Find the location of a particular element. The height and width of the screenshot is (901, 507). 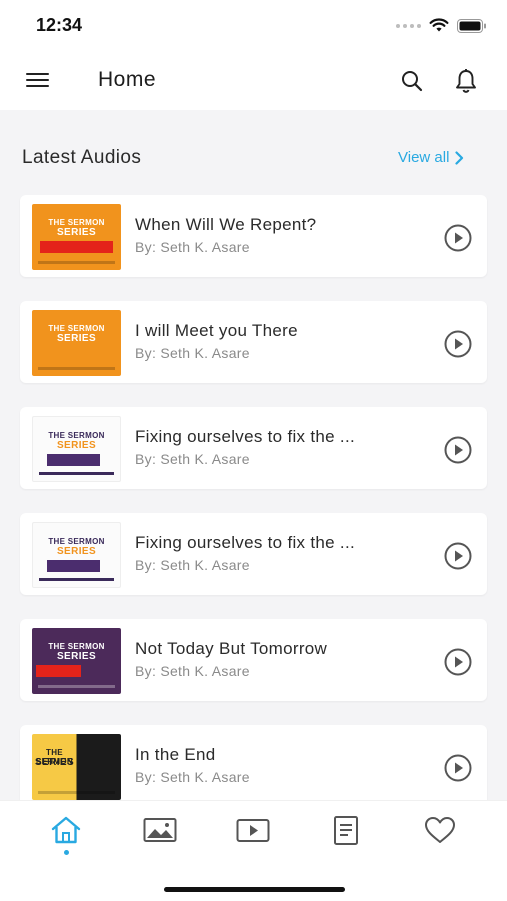

audio-title: Not Today But Tomorrow is located at coordinates (231, 648).